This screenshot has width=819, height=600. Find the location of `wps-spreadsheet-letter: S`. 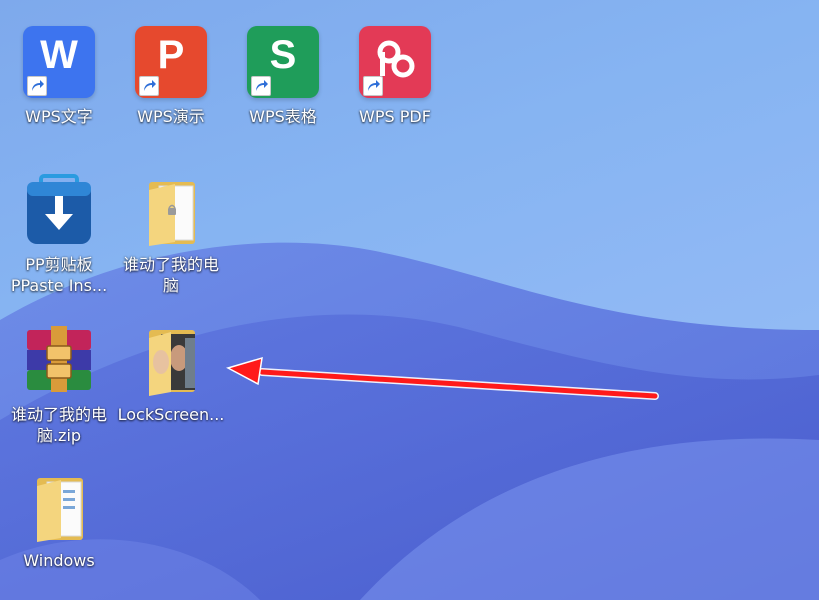

wps-spreadsheet-letter: S is located at coordinates (283, 55).